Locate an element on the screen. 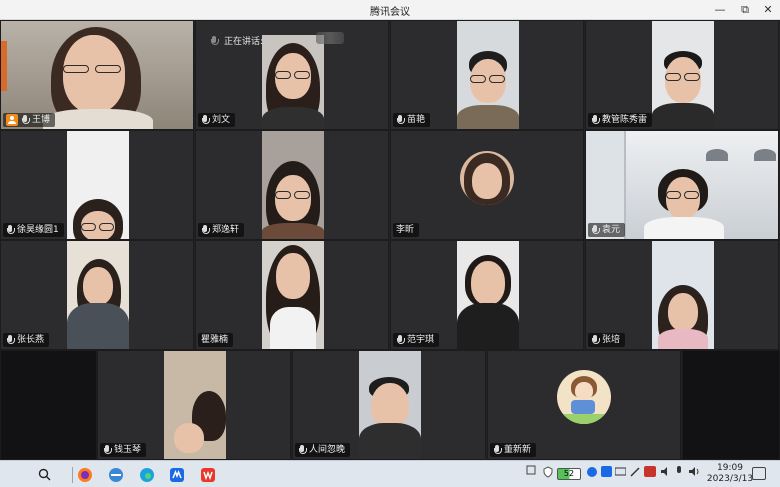  participant-tile: 人间忽晚 is located at coordinates (389, 405).